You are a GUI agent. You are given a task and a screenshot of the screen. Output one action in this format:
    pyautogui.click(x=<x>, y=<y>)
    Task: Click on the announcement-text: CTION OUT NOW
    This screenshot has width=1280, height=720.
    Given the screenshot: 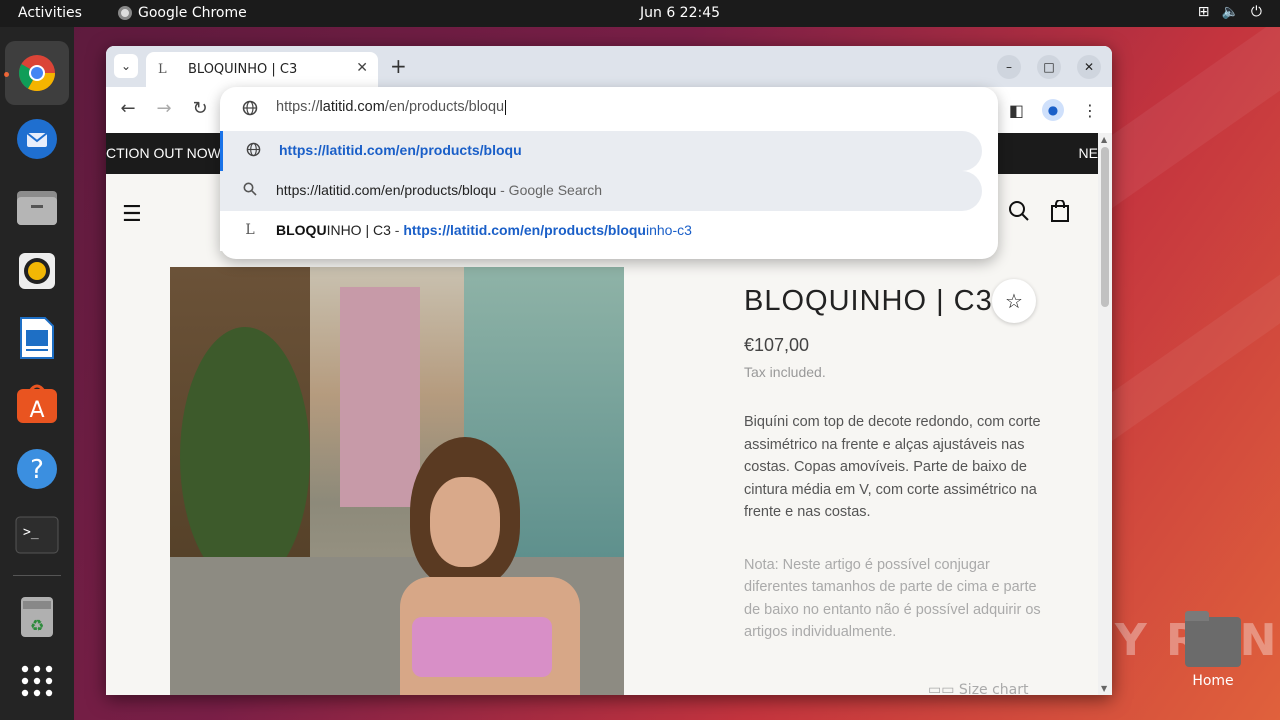 What is the action you would take?
    pyautogui.click(x=163, y=153)
    